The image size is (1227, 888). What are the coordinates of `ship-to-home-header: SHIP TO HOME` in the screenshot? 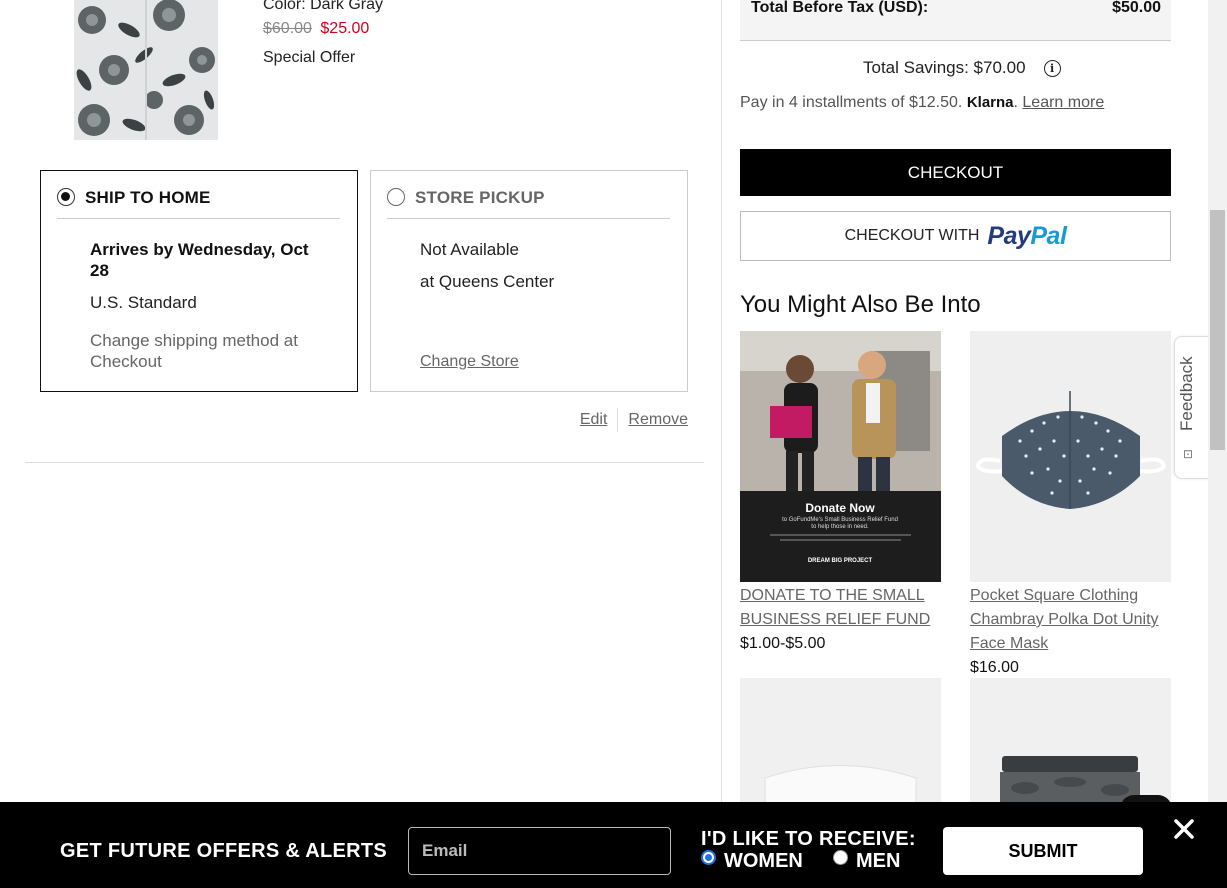 It's located at (198, 203).